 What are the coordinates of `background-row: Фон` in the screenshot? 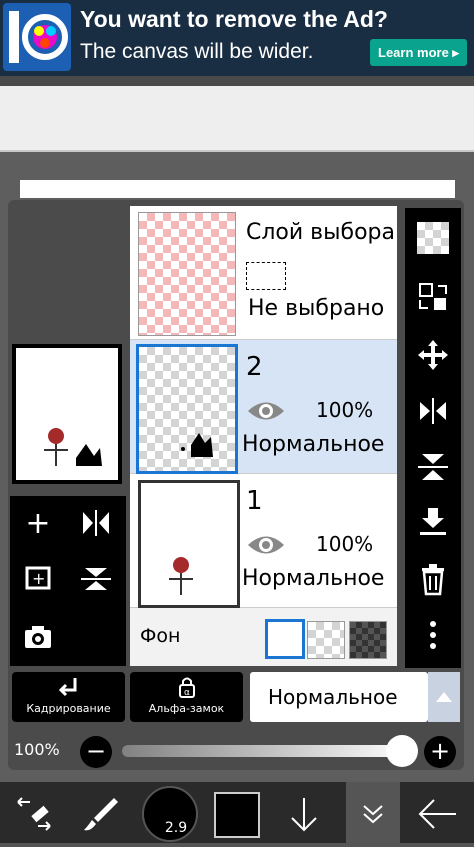 It's located at (263, 637).